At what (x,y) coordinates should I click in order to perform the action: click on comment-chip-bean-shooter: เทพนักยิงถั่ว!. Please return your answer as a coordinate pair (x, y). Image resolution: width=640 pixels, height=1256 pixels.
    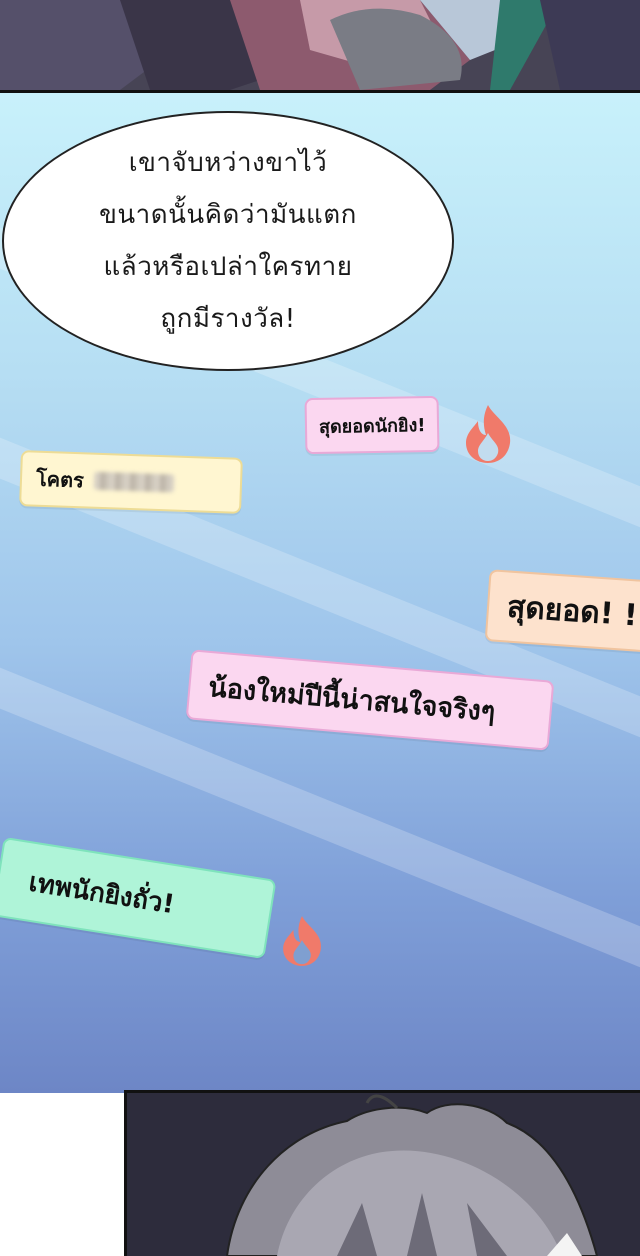
    Looking at the image, I should click on (138, 898).